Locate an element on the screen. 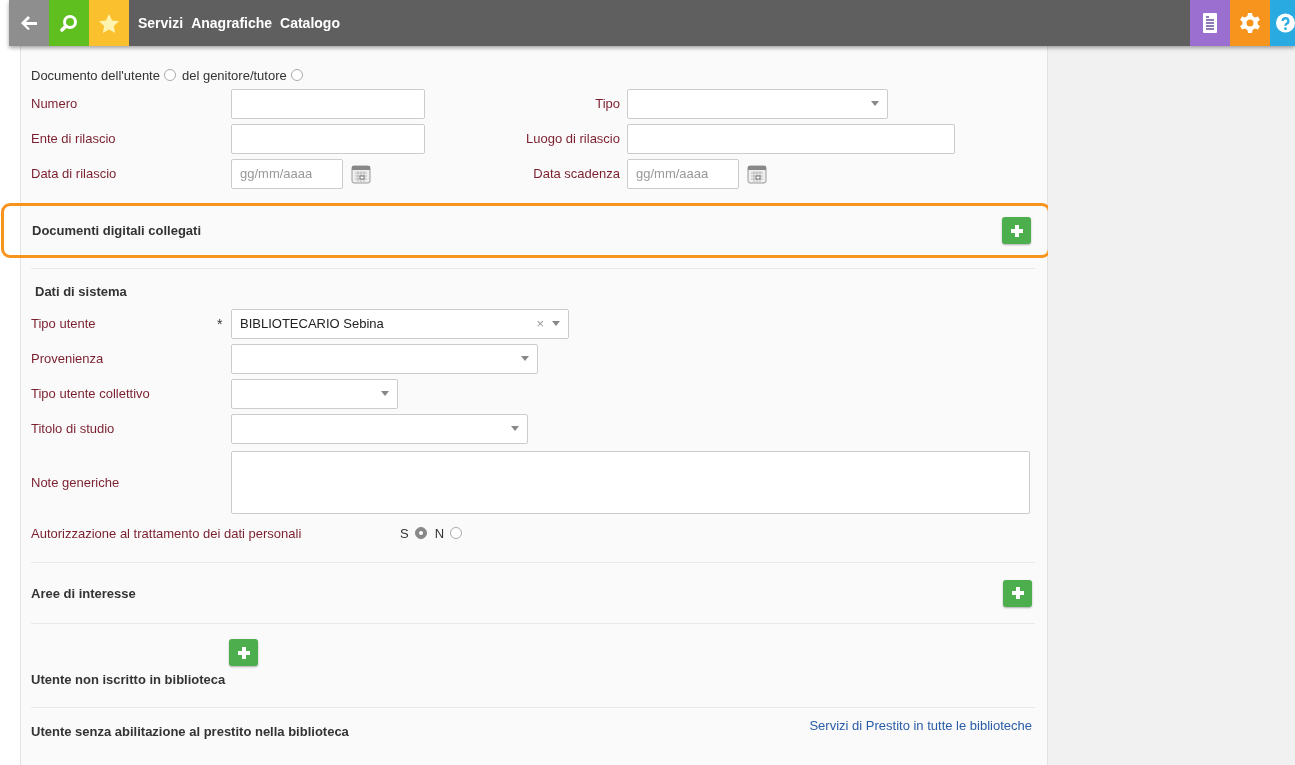  help-icon is located at coordinates (1285, 23).